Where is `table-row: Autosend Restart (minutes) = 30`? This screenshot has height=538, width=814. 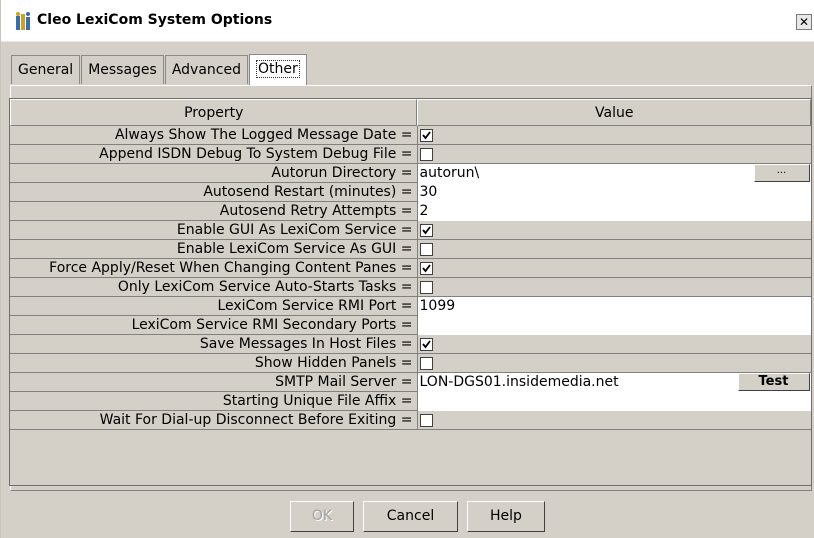 table-row: Autosend Restart (minutes) = 30 is located at coordinates (410, 192).